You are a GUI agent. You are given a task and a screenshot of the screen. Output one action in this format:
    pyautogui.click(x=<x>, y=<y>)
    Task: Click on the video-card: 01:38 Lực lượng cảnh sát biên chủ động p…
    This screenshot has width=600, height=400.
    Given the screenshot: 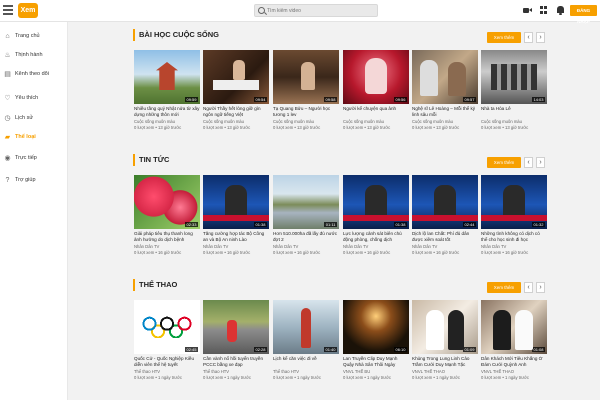 What is the action you would take?
    pyautogui.click(x=376, y=215)
    